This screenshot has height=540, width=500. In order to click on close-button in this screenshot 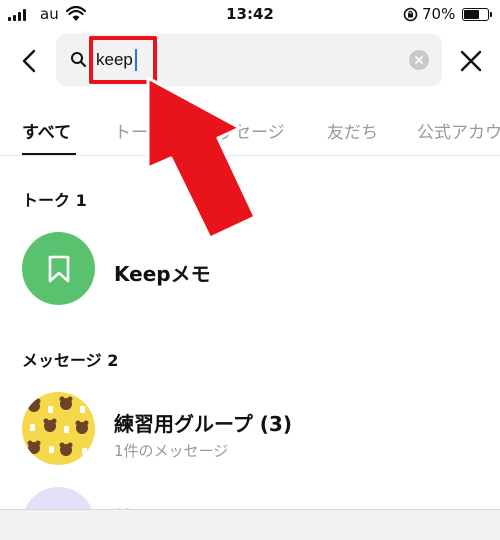, I will do `click(471, 61)`.